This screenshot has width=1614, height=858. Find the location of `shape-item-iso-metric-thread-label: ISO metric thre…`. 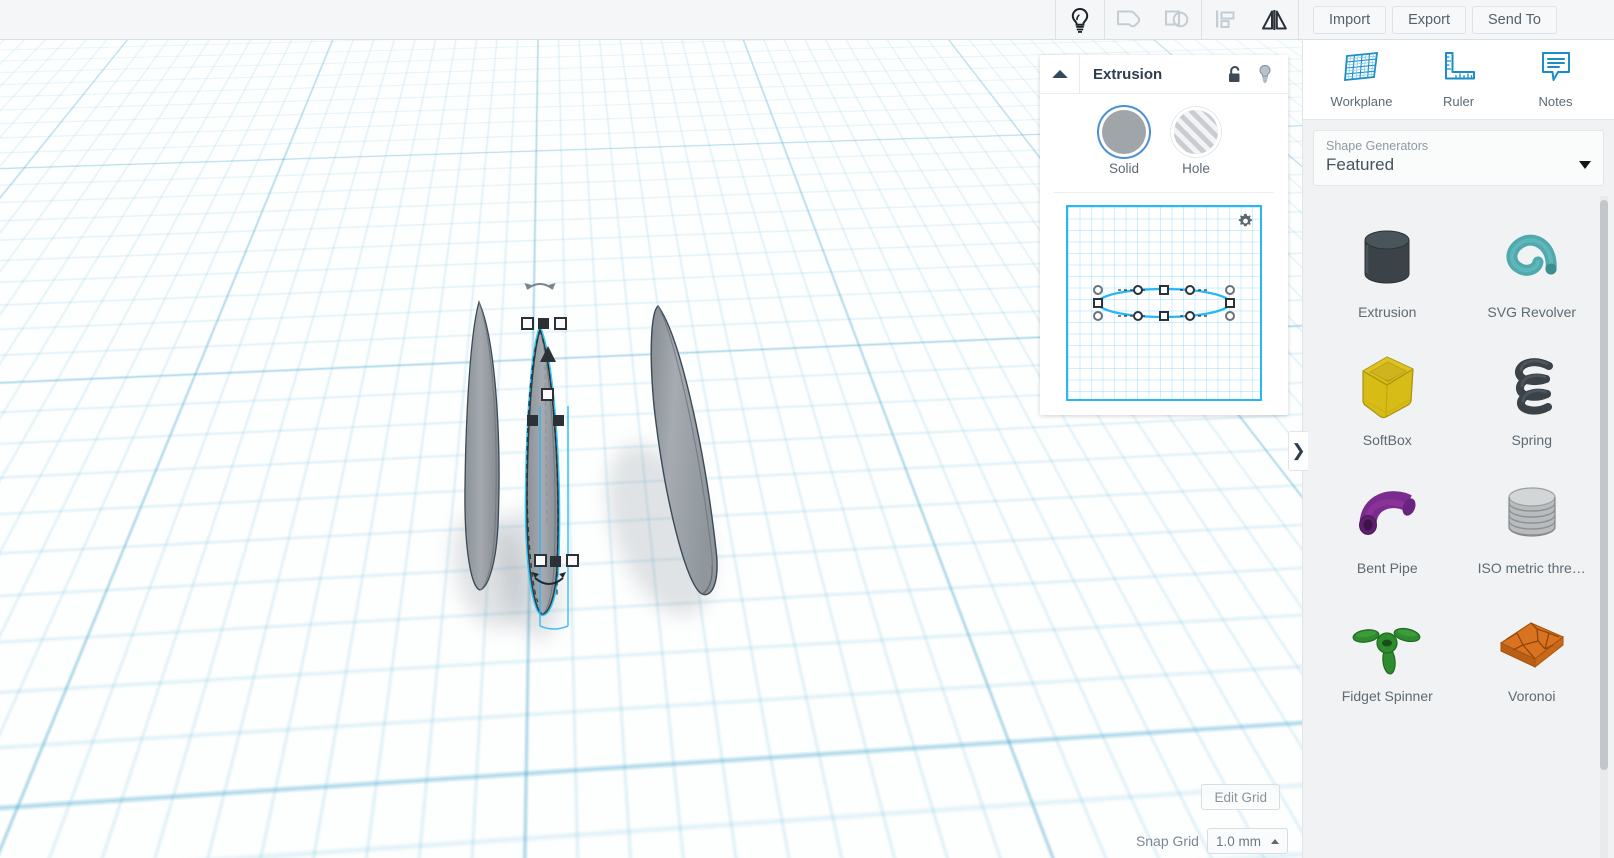

shape-item-iso-metric-thread-label: ISO metric thre… is located at coordinates (1531, 568).